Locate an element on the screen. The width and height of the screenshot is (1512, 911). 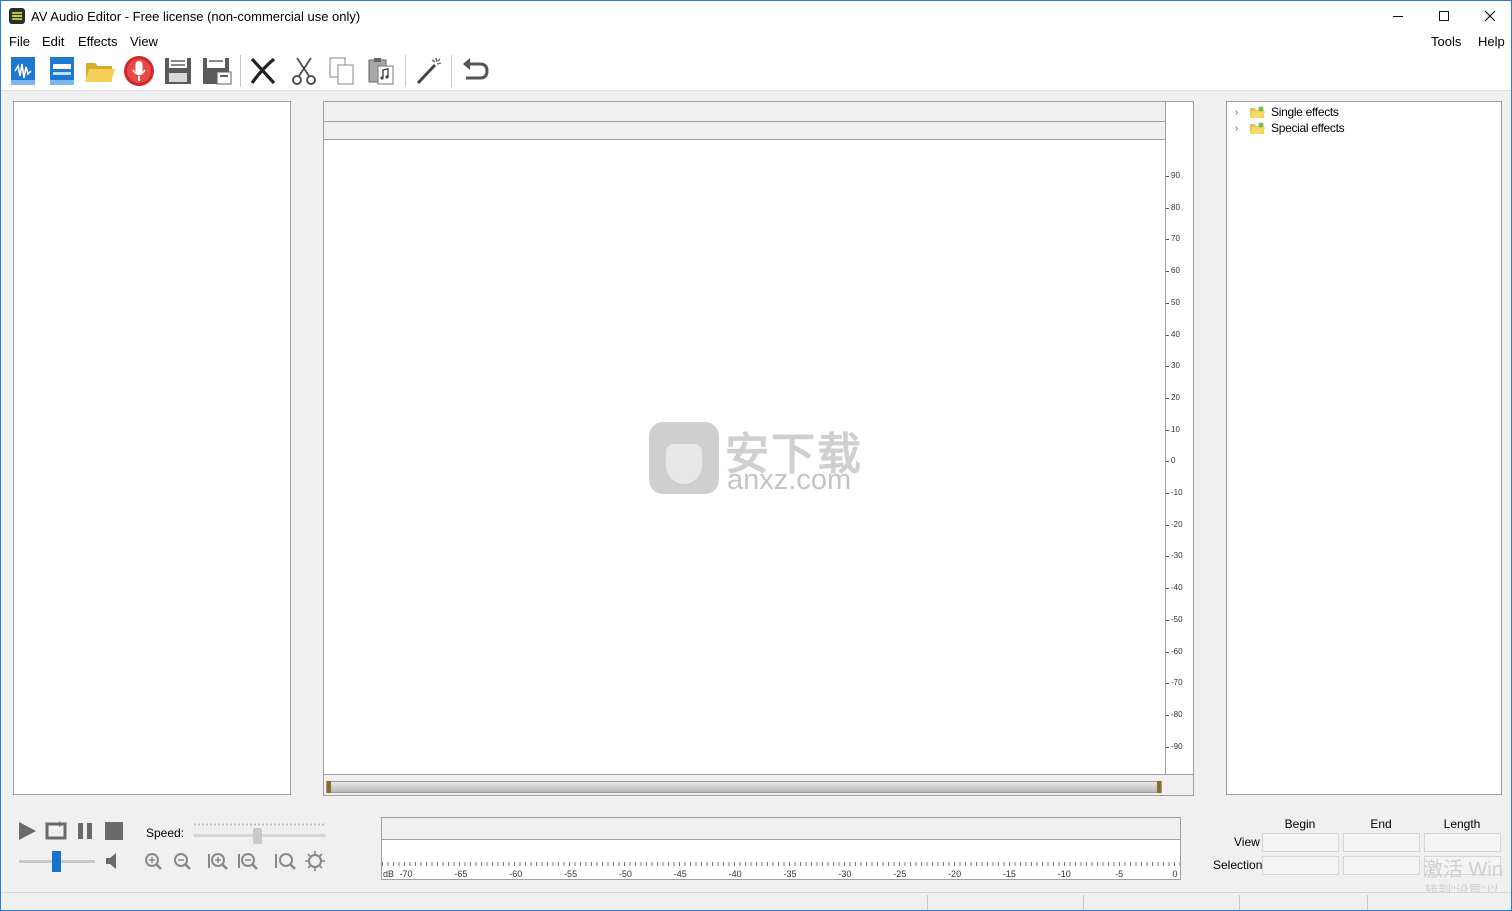
tree-item-special-effects: › Special effects is located at coordinates (1290, 128).